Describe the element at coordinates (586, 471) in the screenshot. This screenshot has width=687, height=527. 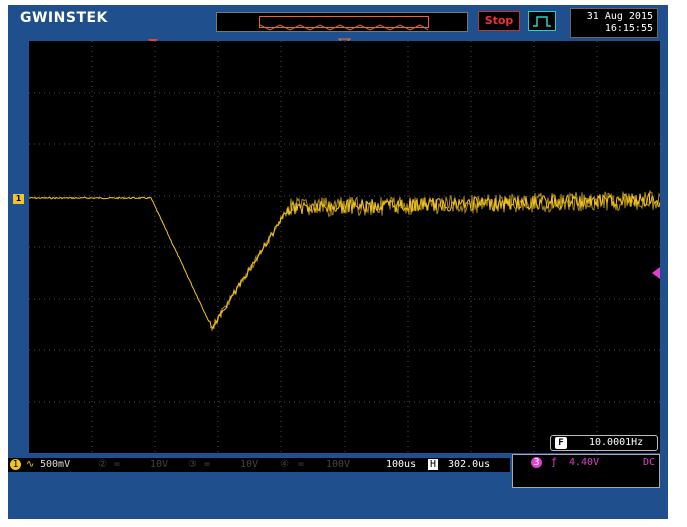
I see `trigger-info: 3 ƒ 4.40V DC` at that location.